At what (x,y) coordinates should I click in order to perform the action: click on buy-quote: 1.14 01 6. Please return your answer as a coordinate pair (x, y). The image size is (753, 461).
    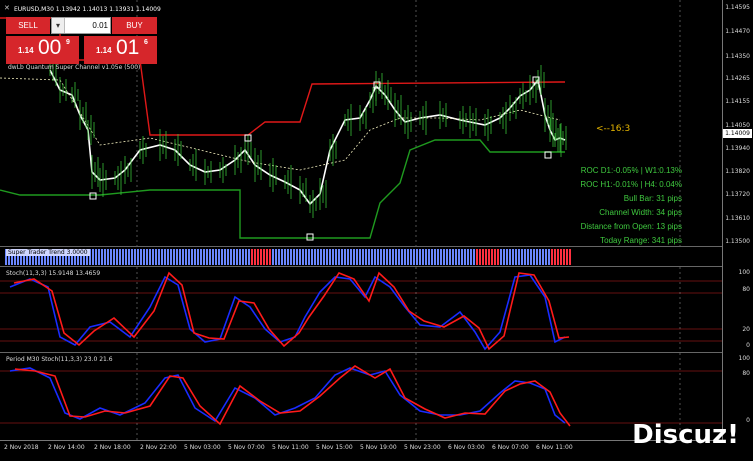
    Looking at the image, I should click on (120, 50).